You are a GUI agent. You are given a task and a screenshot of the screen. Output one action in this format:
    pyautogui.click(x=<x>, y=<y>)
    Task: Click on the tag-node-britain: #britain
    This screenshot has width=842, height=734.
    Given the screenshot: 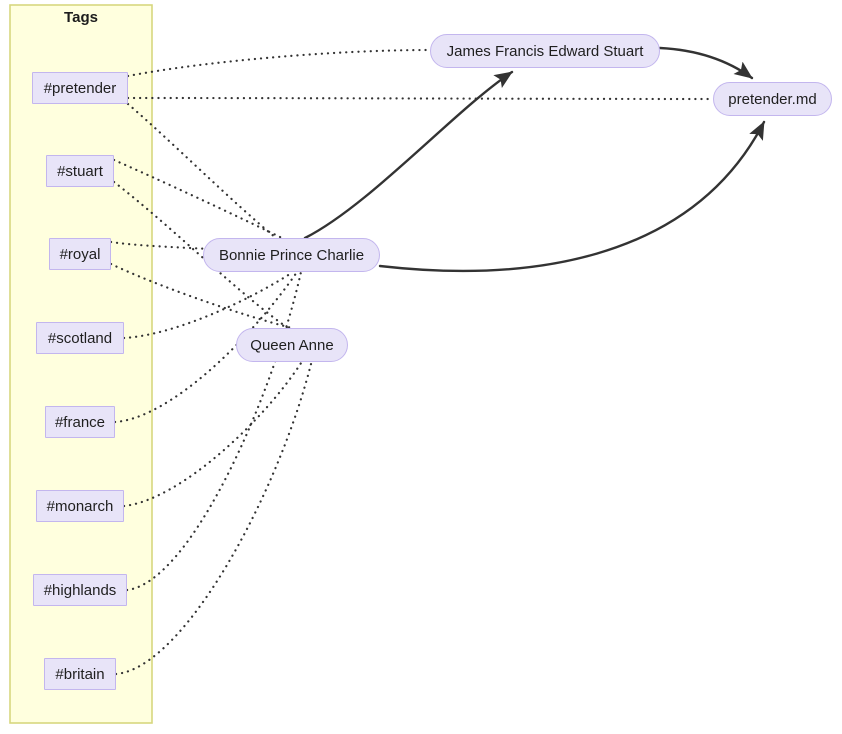 What is the action you would take?
    pyautogui.click(x=80, y=674)
    